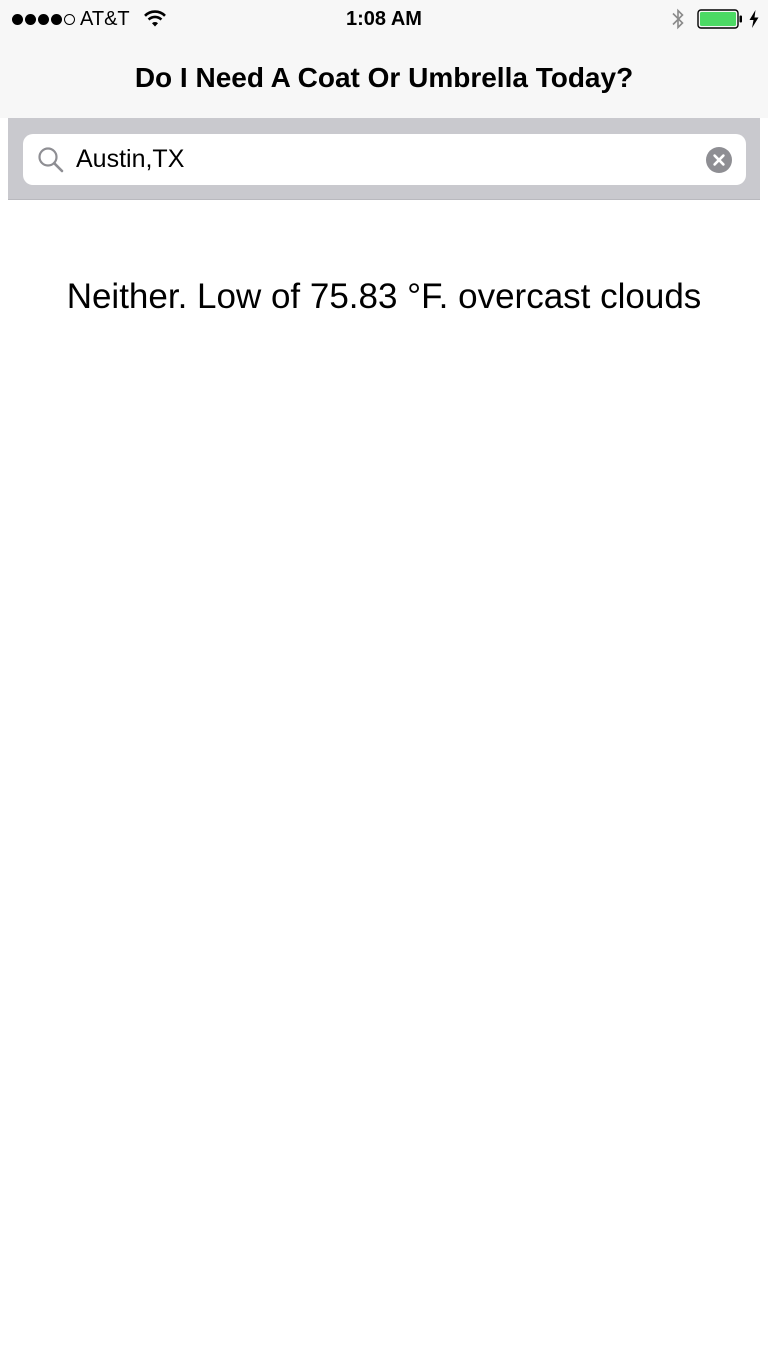 Image resolution: width=768 pixels, height=1365 pixels. Describe the element at coordinates (381, 159) in the screenshot. I see `search-input` at that location.